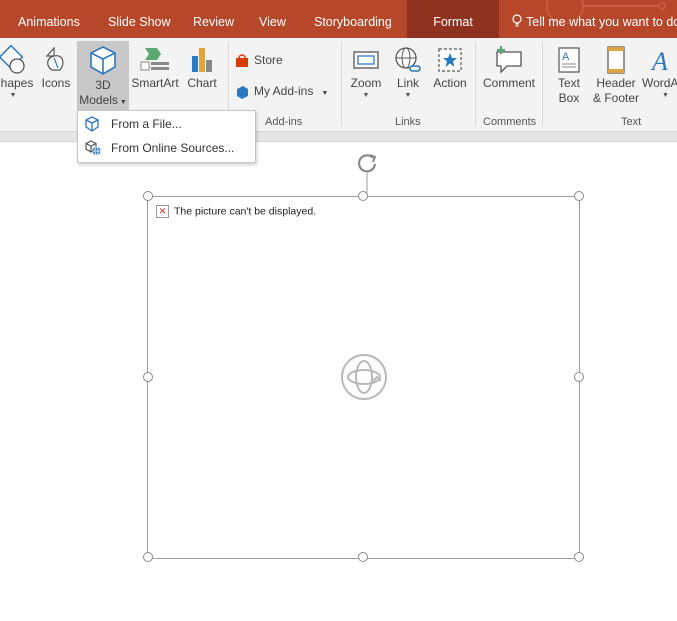  What do you see at coordinates (364, 377) in the screenshot?
I see `3d-rotate-icon` at bounding box center [364, 377].